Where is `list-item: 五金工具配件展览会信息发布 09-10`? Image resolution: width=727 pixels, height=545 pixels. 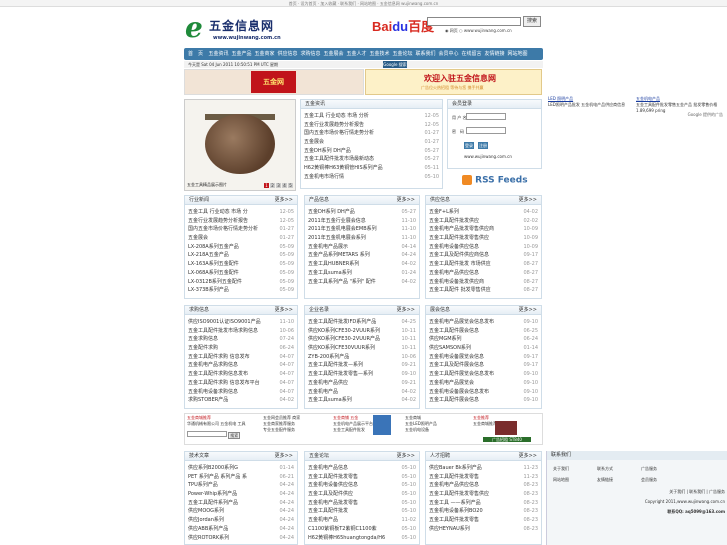 list-item: 五金工具配件展览会信息发布 09-10 is located at coordinates (483, 374).